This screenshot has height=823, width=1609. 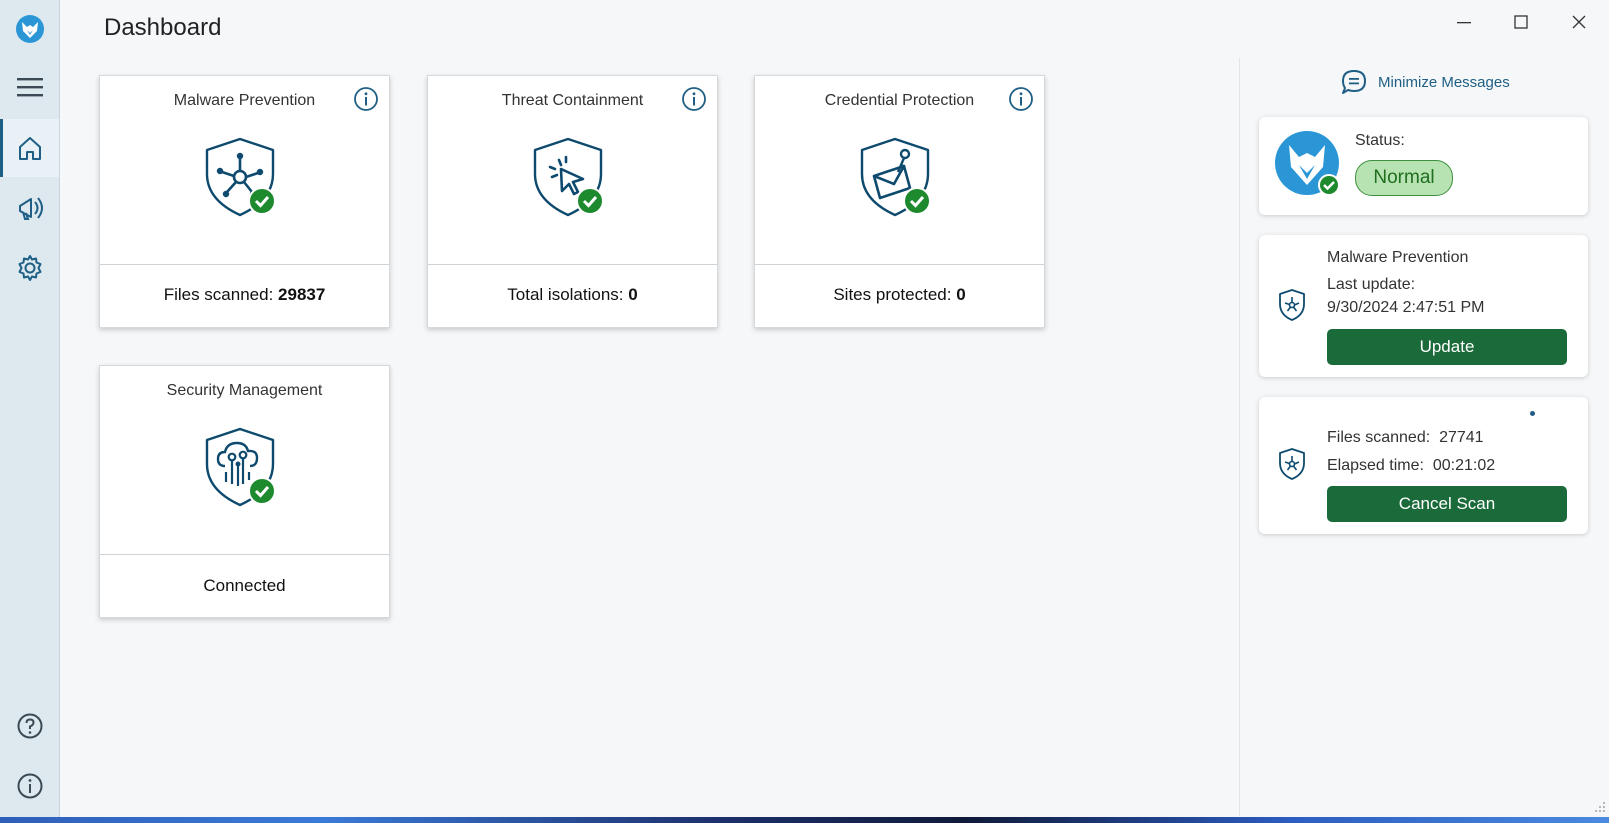 I want to click on sidebar-item-settings, so click(x=29, y=268).